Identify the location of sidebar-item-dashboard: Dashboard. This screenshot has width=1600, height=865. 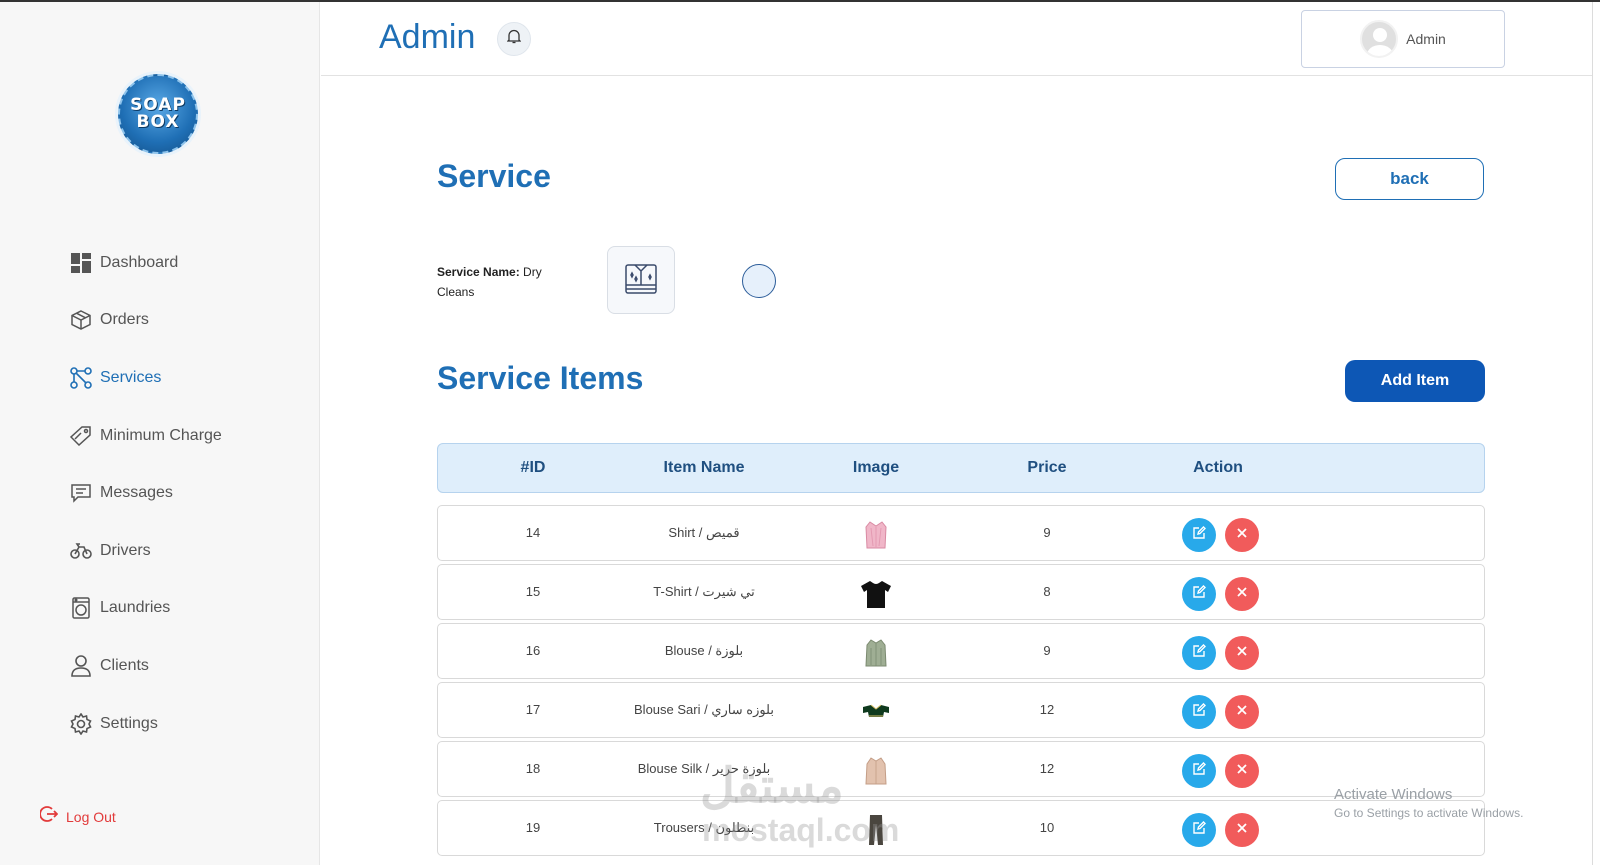
(146, 263).